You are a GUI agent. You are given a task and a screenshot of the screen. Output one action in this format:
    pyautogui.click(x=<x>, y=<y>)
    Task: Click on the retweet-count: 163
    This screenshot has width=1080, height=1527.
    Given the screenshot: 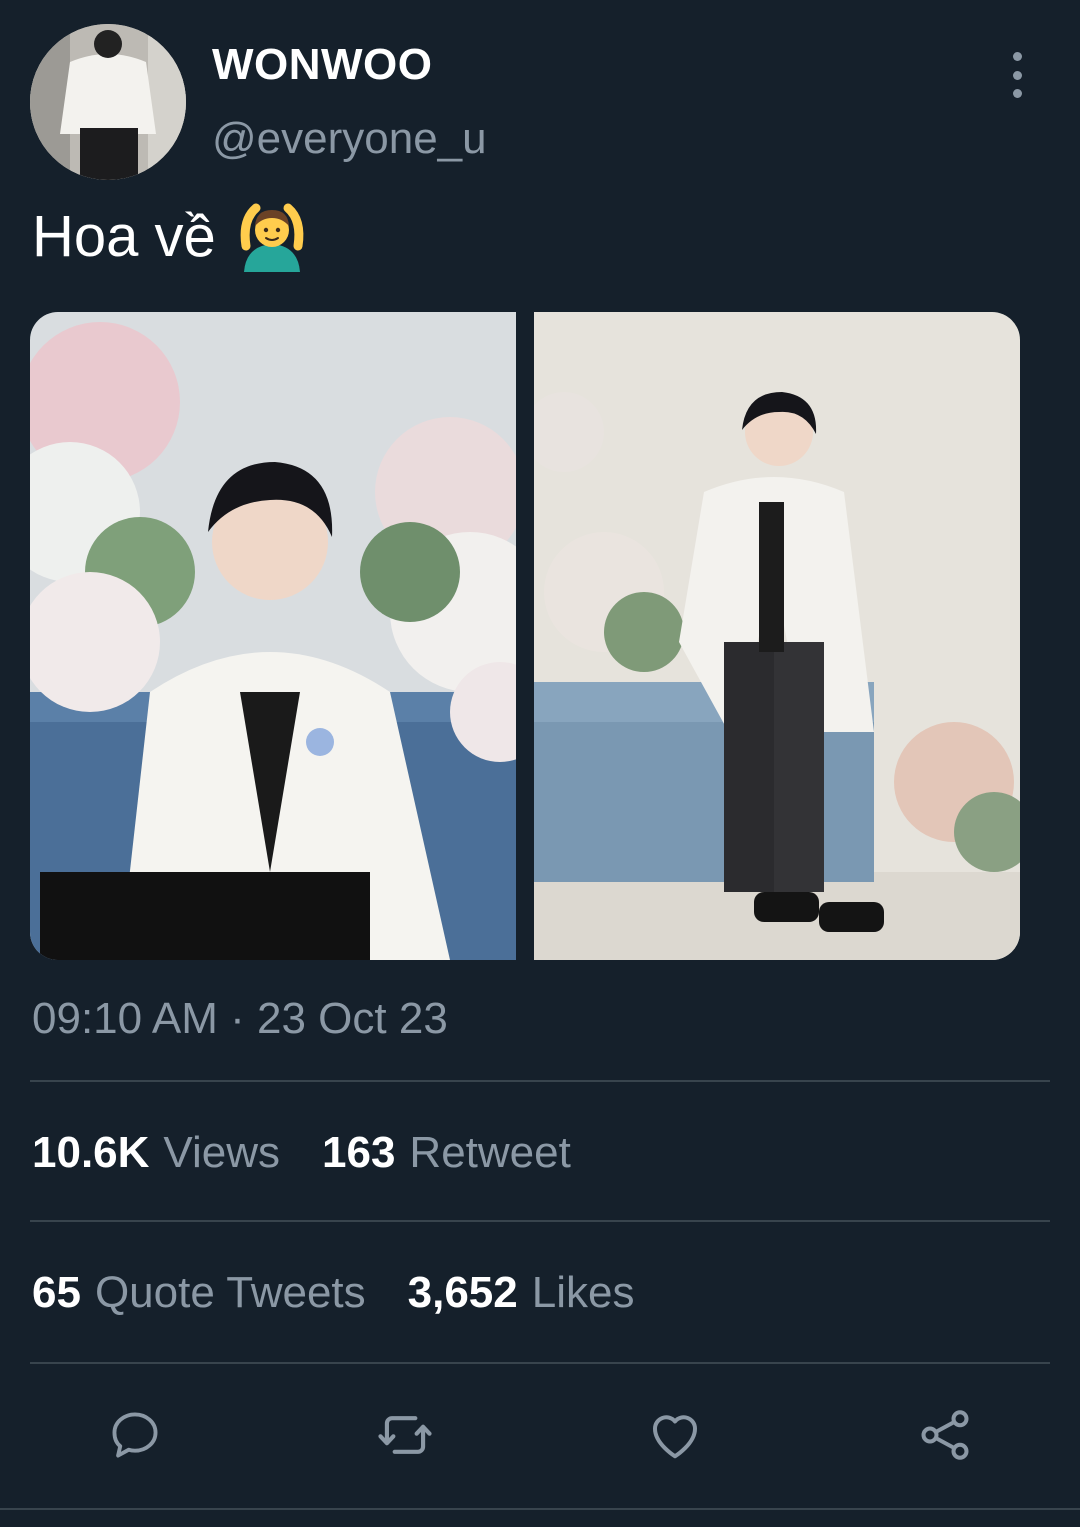 What is the action you would take?
    pyautogui.click(x=359, y=1152)
    